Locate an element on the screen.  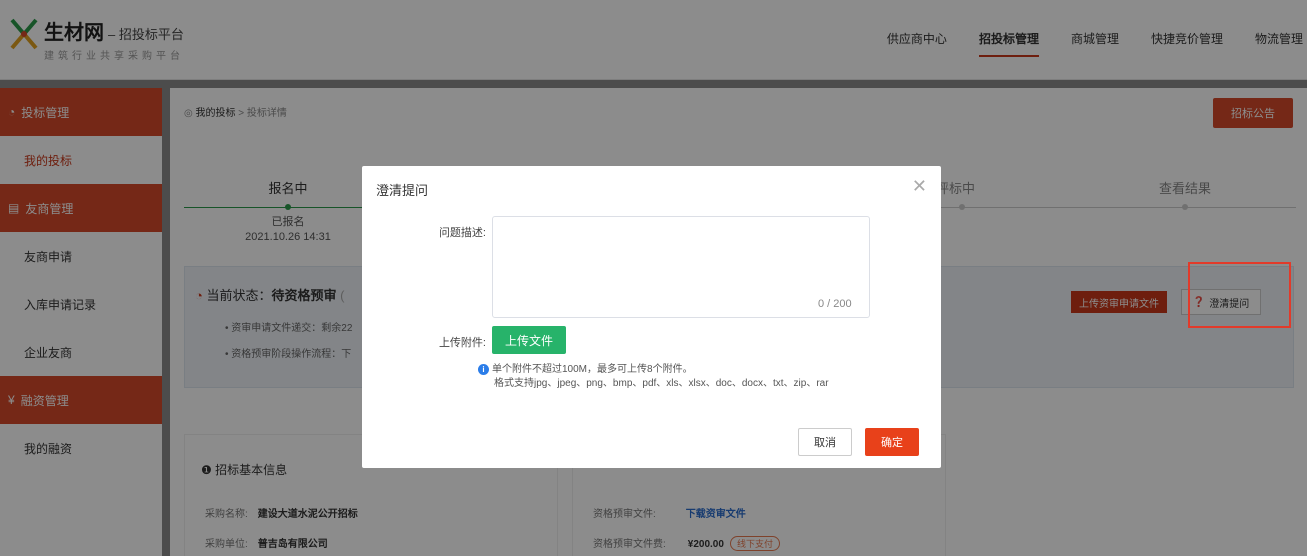
modal-title: 澄清提问 is located at coordinates (402, 190).